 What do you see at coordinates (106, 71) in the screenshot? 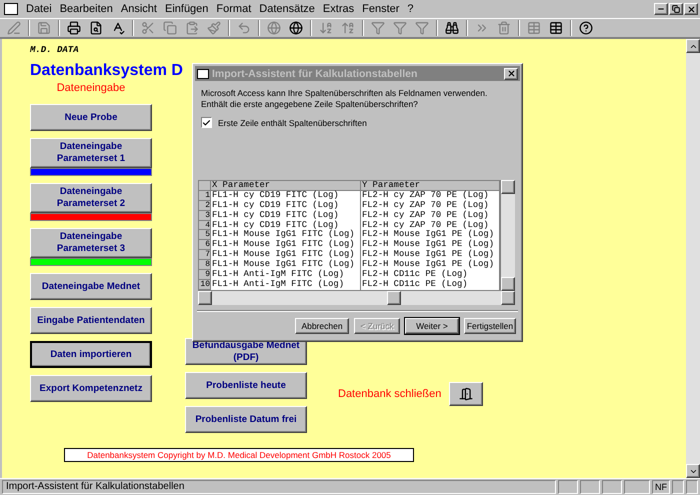
I see `form-title: Datenbanksystem D` at bounding box center [106, 71].